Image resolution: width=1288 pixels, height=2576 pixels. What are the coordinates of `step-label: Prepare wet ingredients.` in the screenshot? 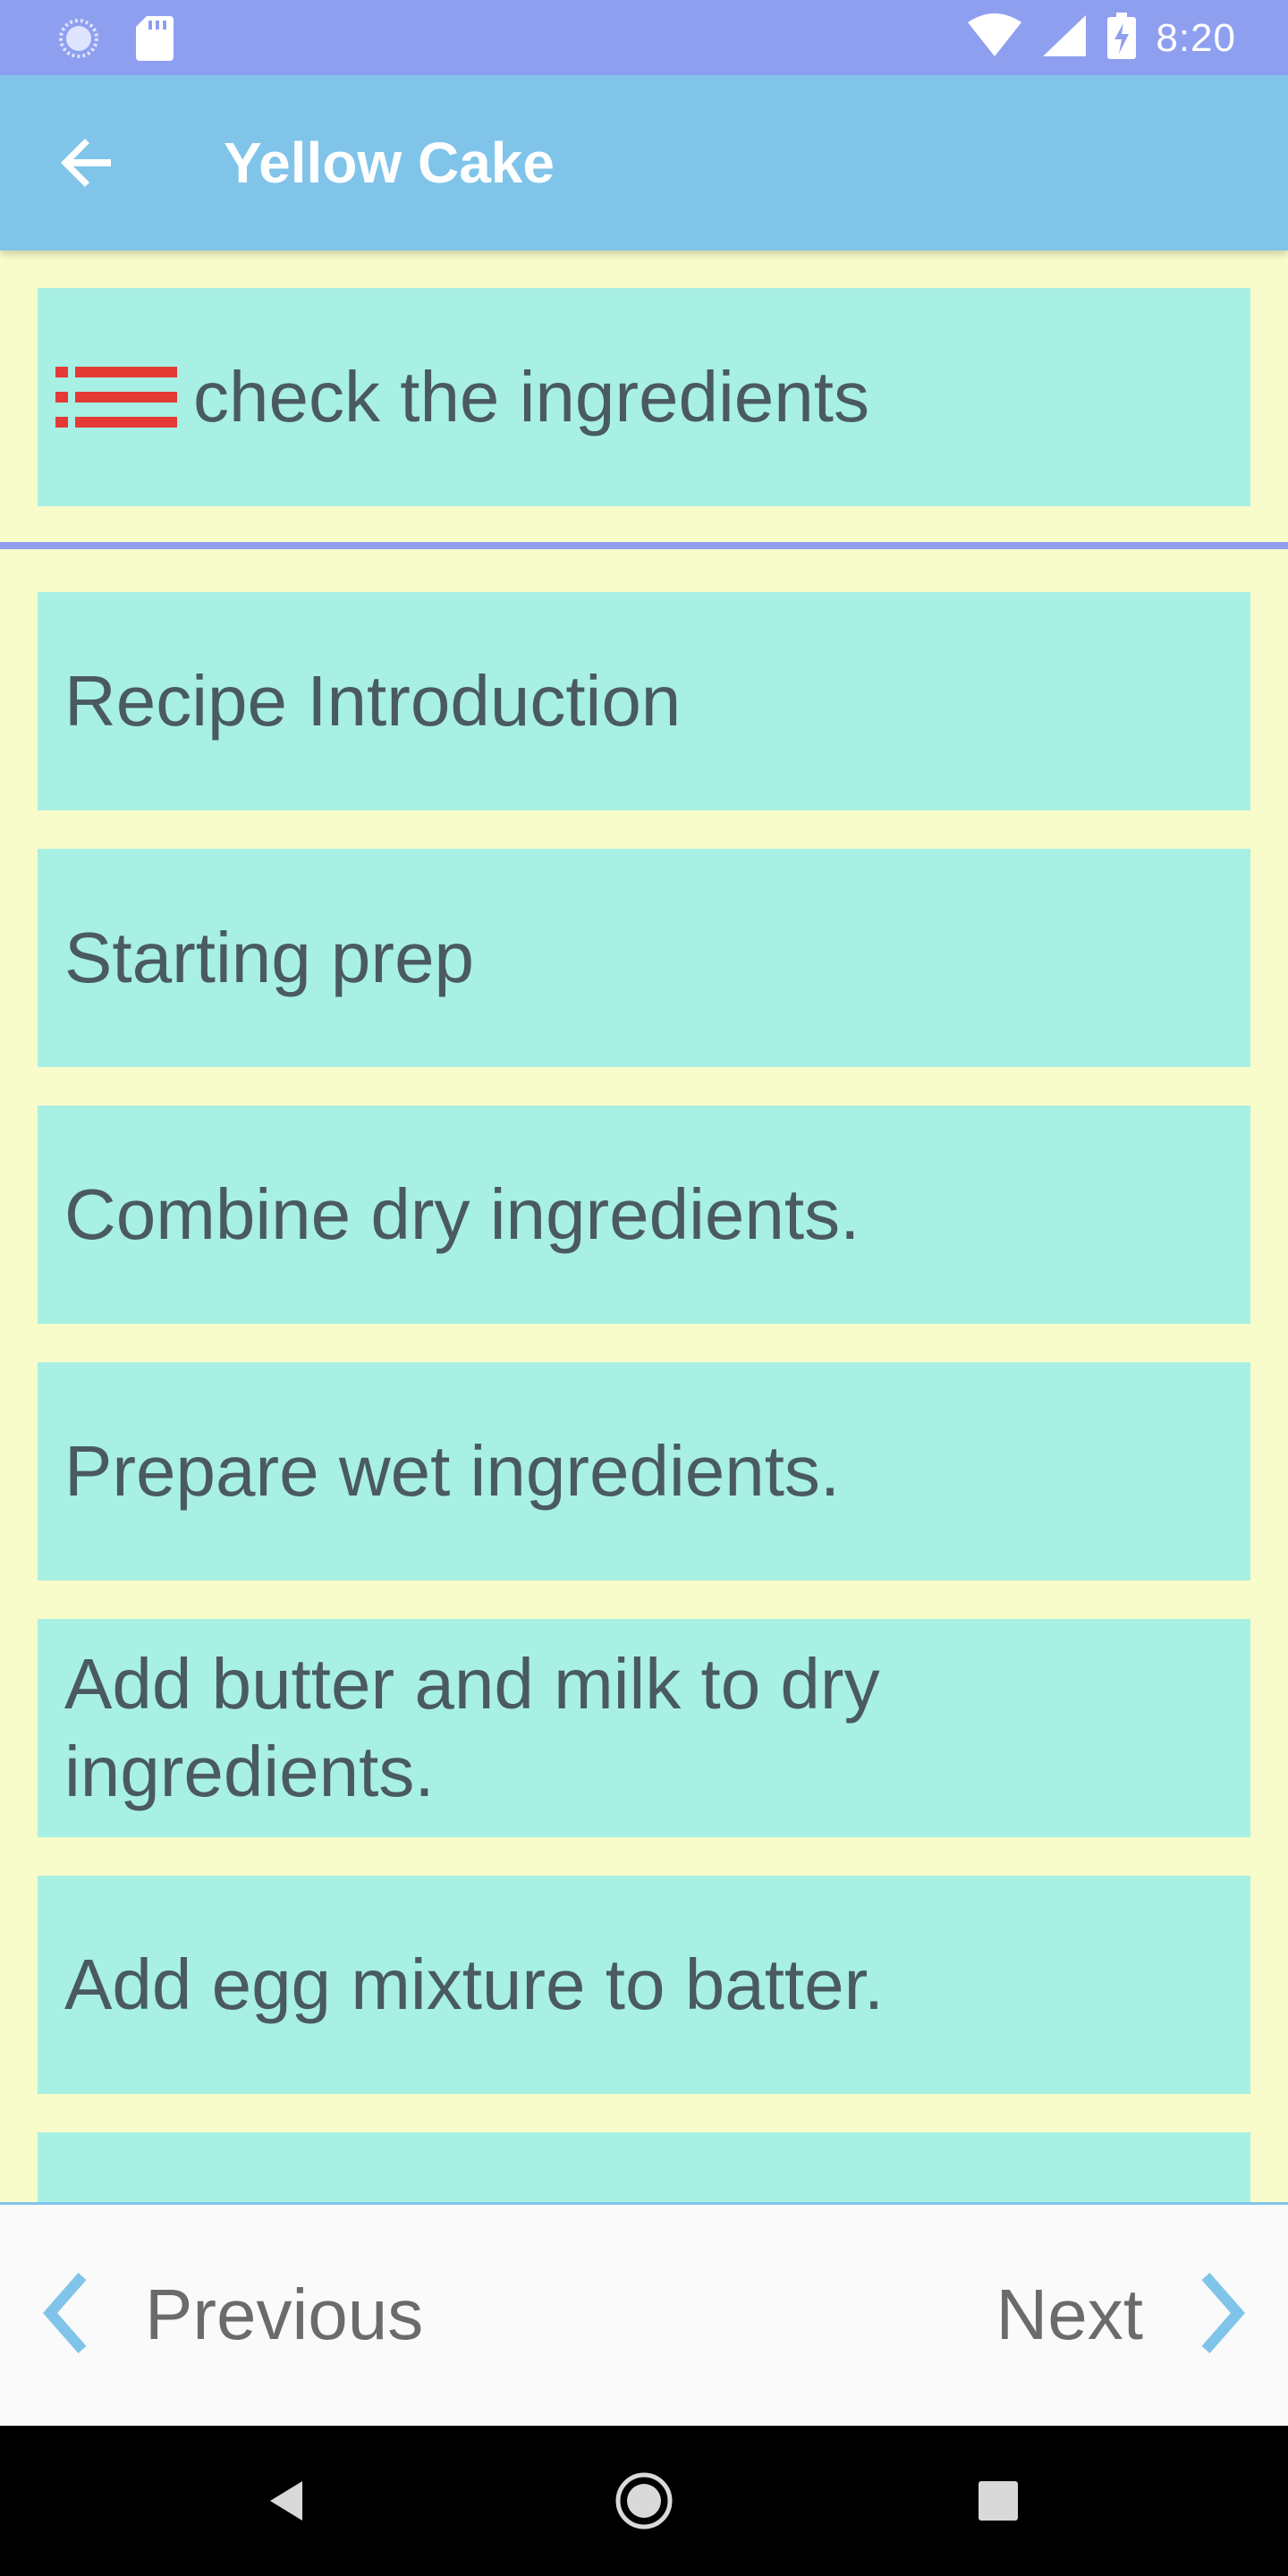 It's located at (452, 1471).